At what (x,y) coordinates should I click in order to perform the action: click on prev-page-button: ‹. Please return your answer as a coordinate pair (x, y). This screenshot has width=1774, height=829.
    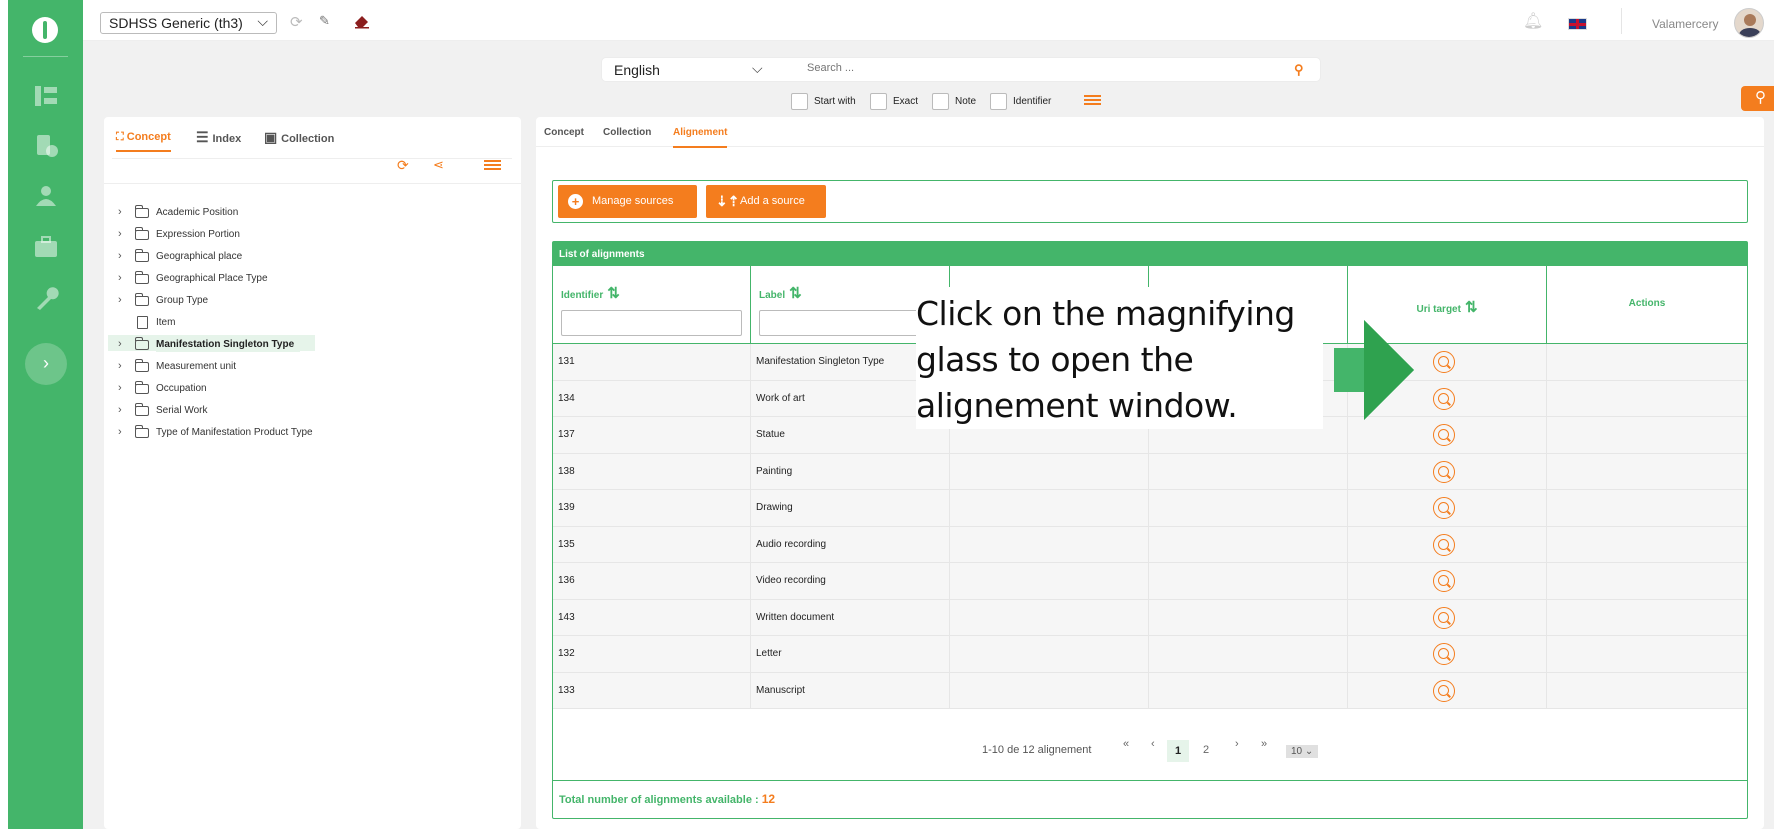
    Looking at the image, I should click on (1153, 744).